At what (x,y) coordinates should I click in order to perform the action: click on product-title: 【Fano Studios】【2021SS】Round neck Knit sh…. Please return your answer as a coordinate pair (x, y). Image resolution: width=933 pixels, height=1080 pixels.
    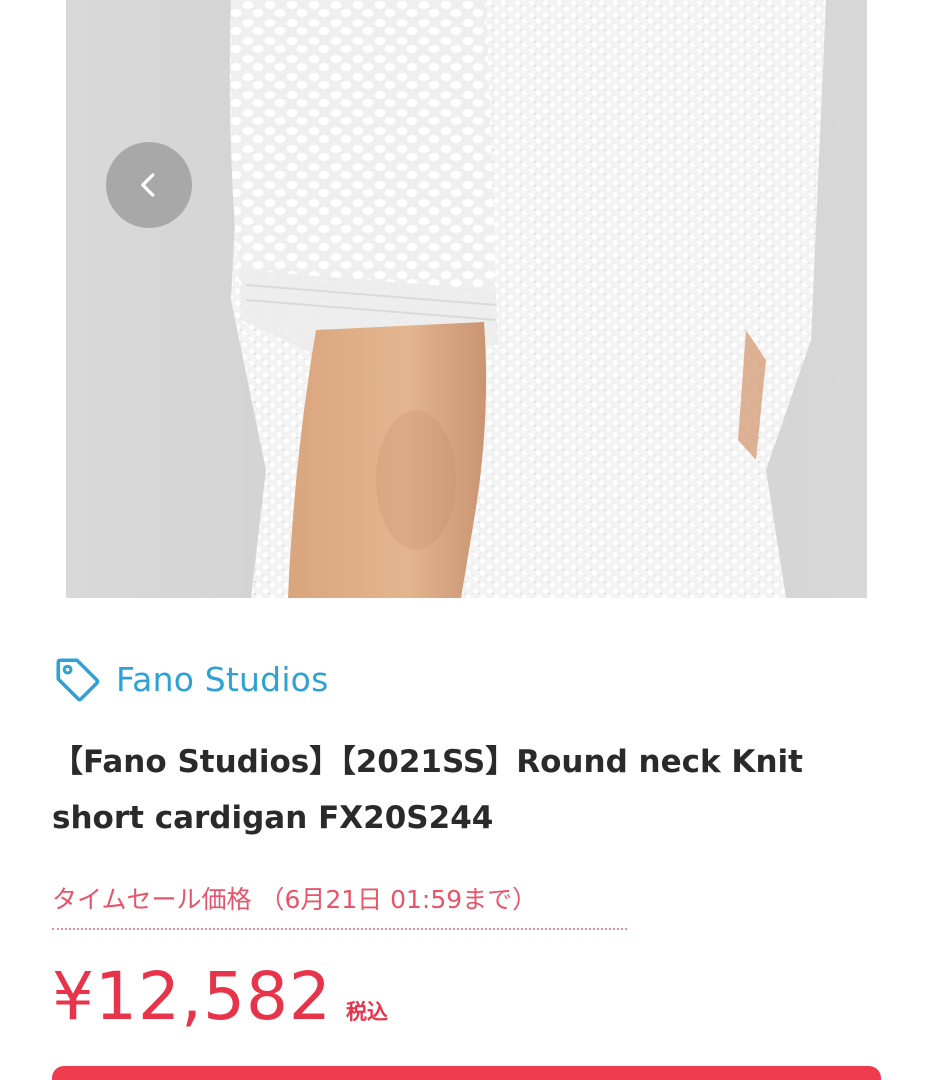
    Looking at the image, I should click on (427, 790).